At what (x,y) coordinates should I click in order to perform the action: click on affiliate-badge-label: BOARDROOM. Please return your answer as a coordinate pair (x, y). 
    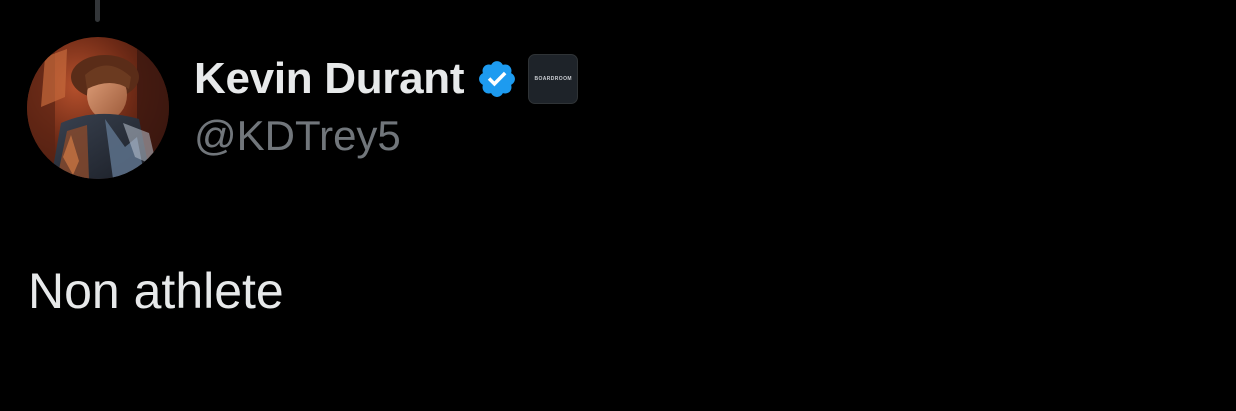
    Looking at the image, I should click on (553, 79).